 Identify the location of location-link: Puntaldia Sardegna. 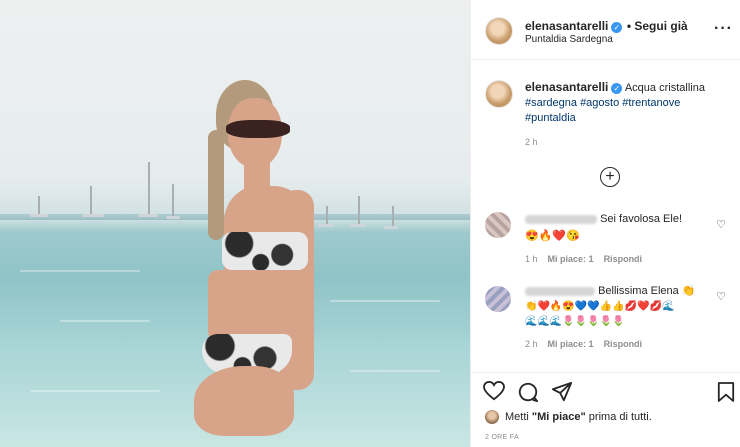
(569, 39).